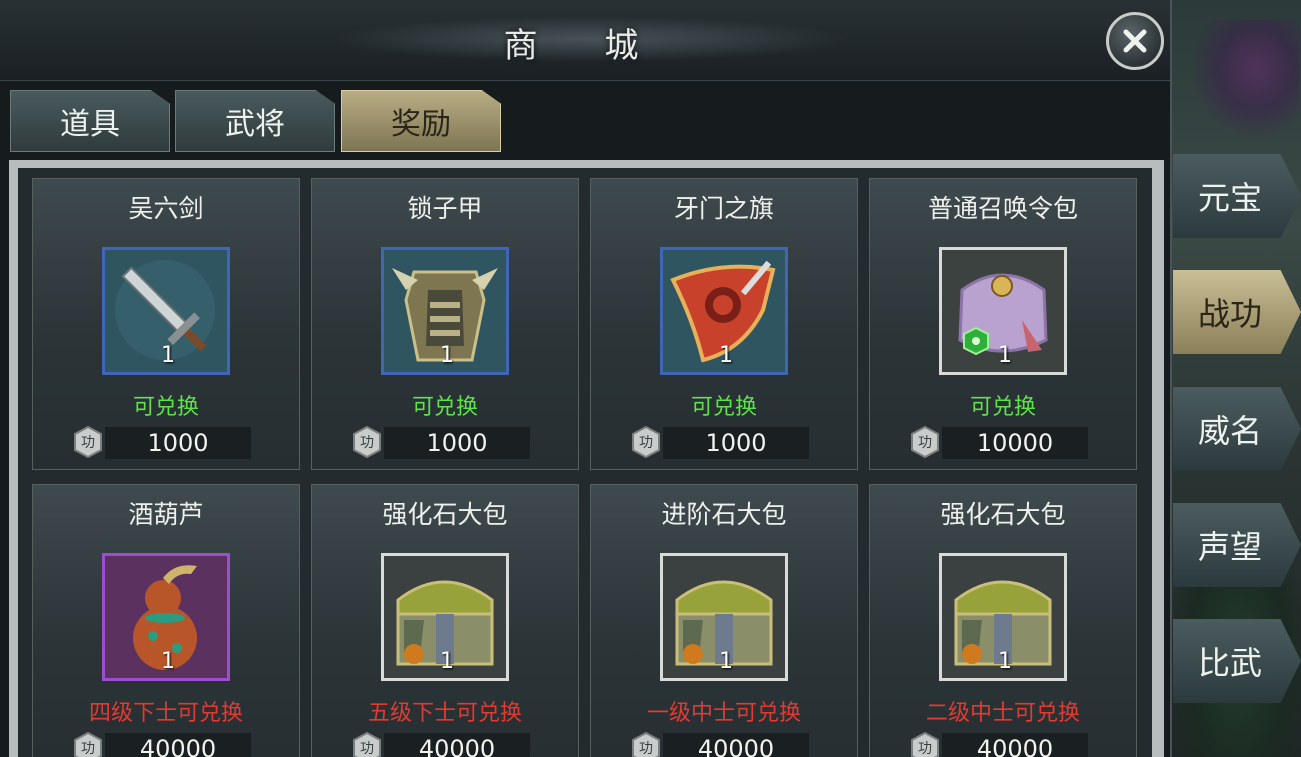  I want to click on item-name: 酒葫芦, so click(166, 514).